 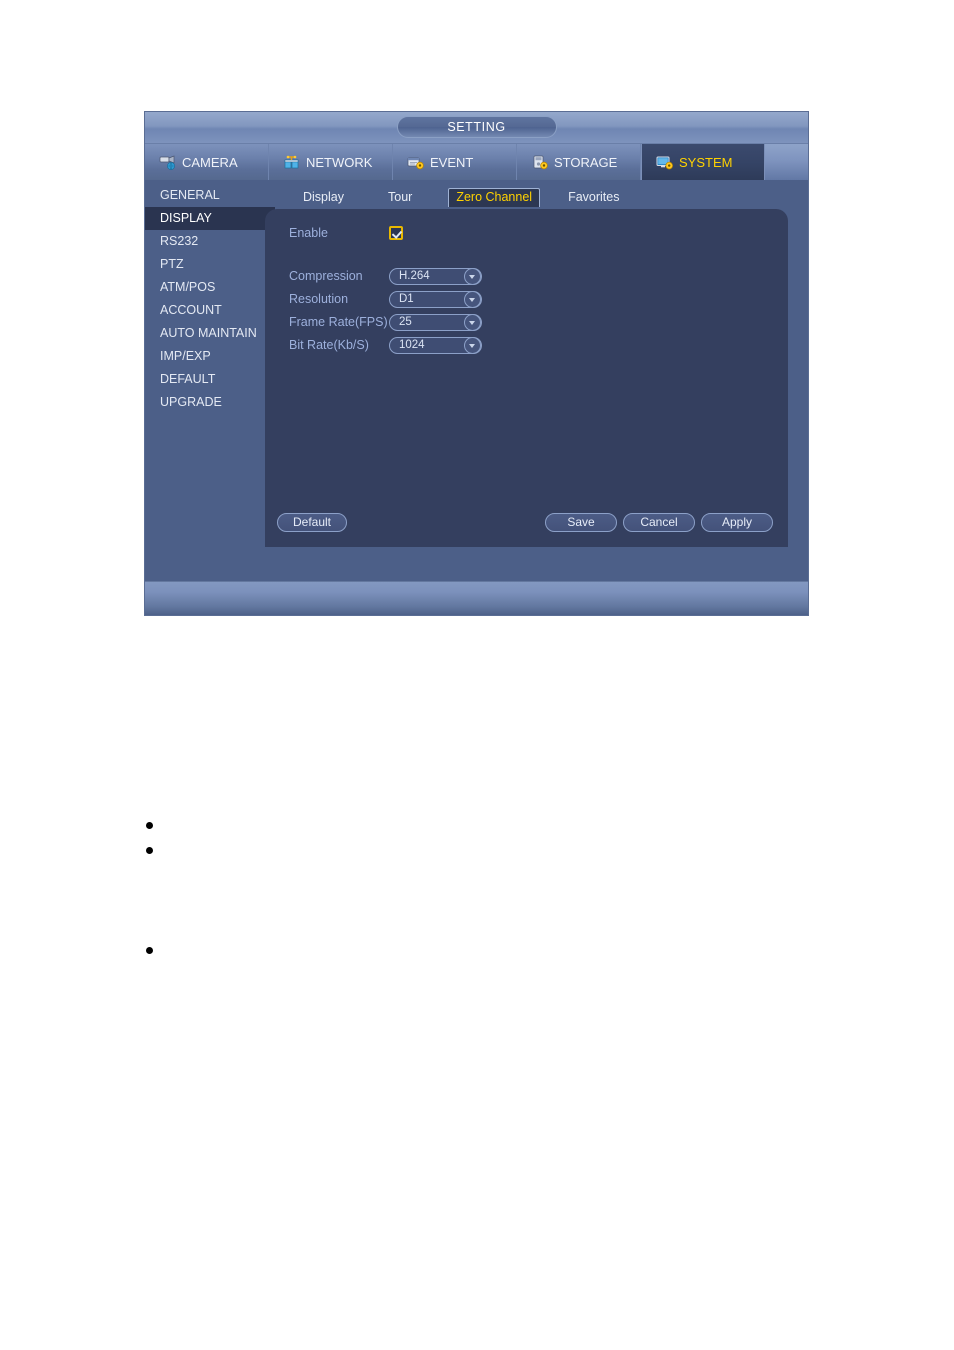 What do you see at coordinates (205, 195) in the screenshot?
I see `sidebar-item-general: GENERAL` at bounding box center [205, 195].